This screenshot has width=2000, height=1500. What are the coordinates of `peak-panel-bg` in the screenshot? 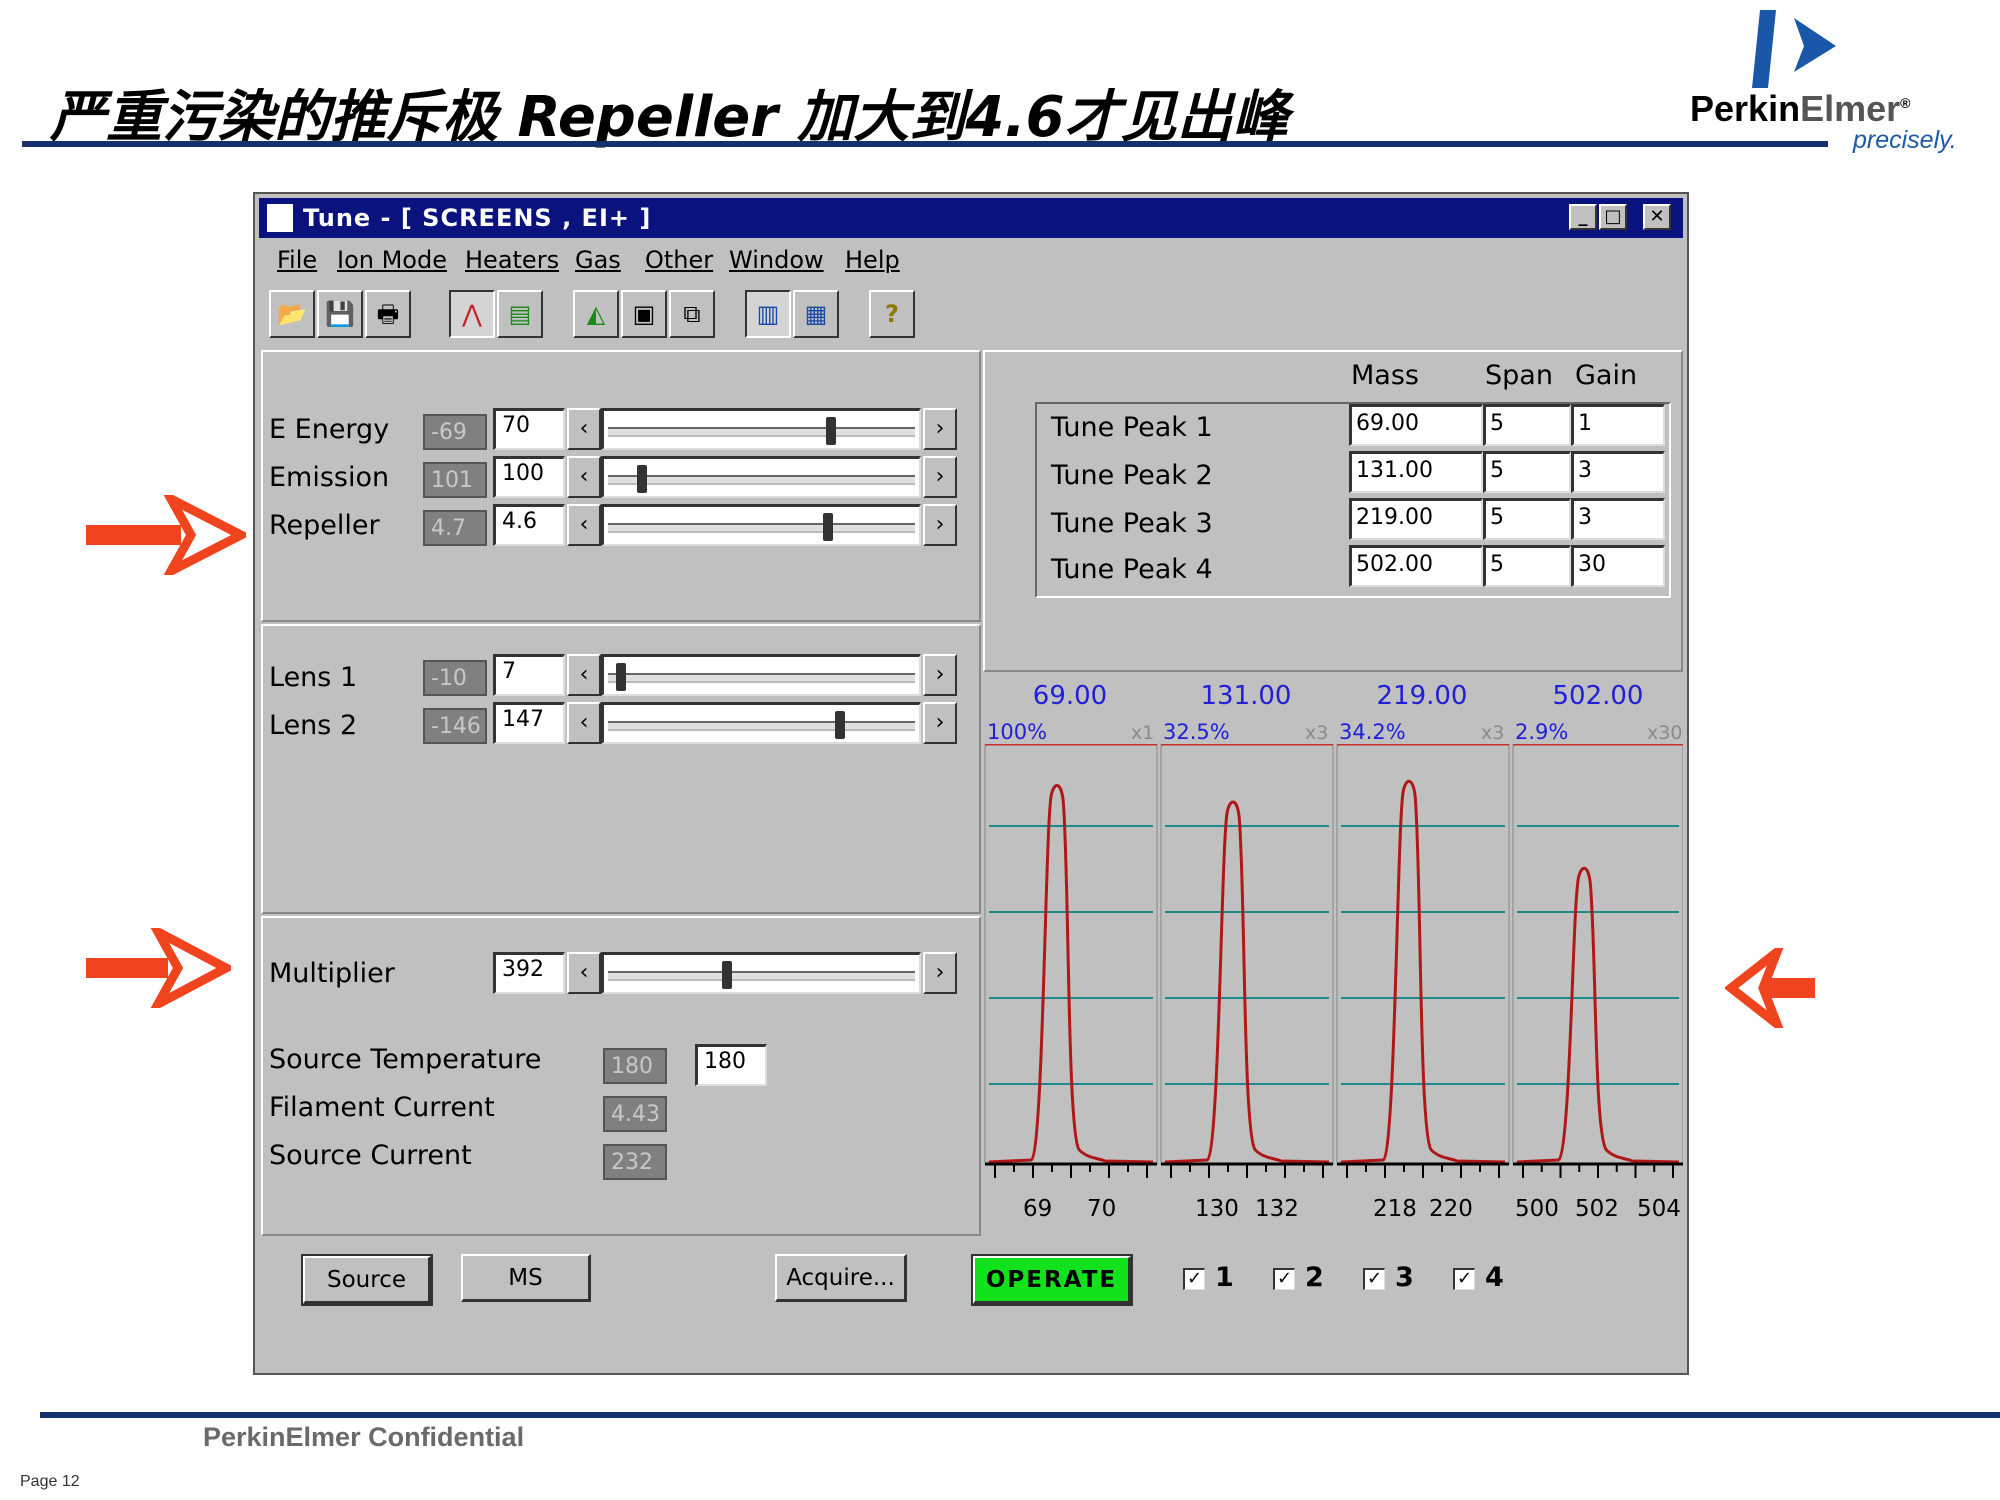 It's located at (1423, 954).